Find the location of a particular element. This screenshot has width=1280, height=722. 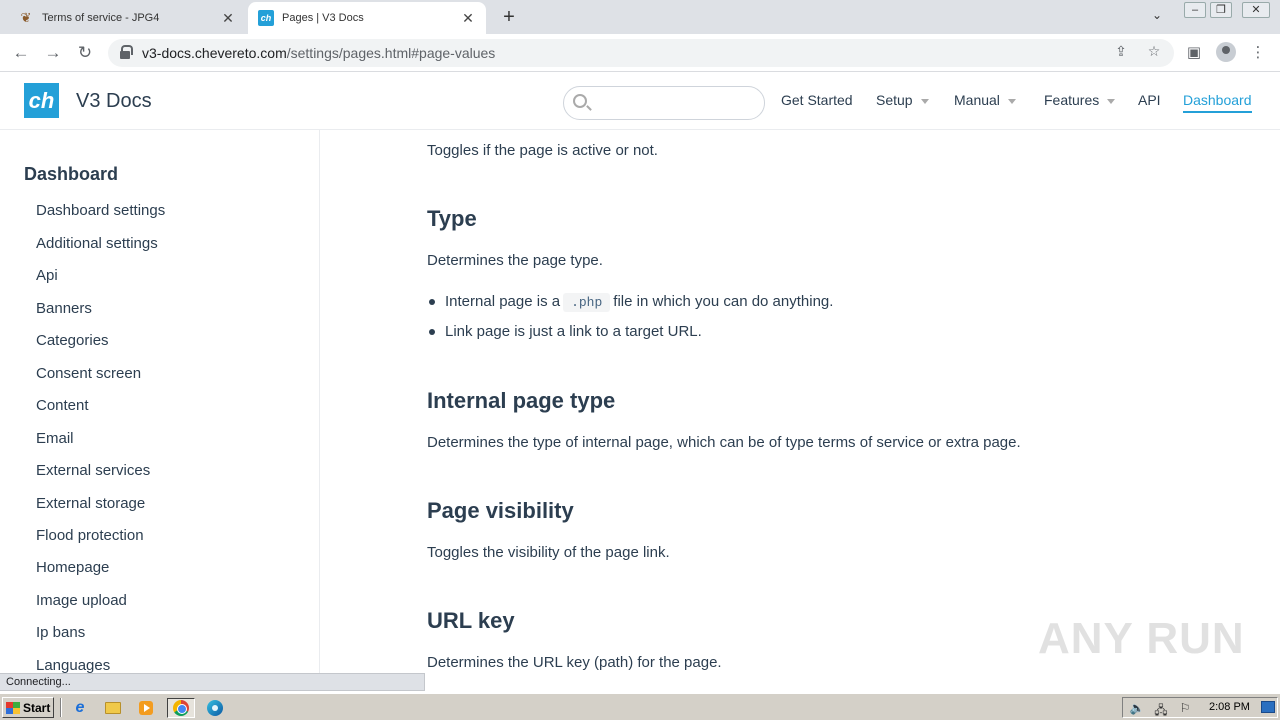

search-box is located at coordinates (664, 103).